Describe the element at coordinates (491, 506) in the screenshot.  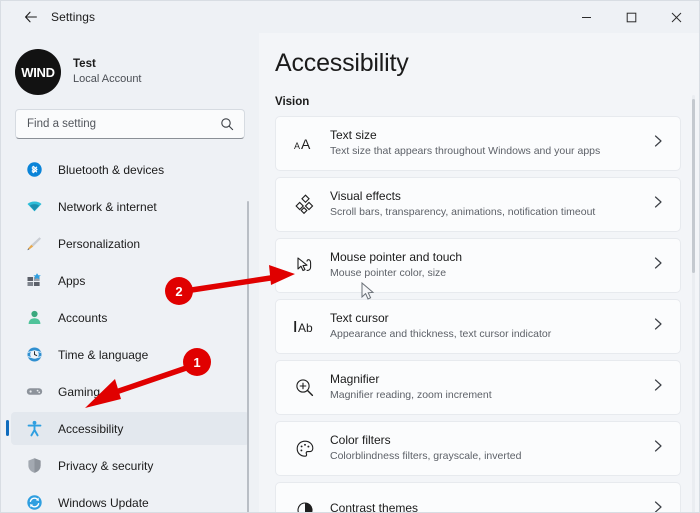
I see `card-text: Contrast themes` at that location.